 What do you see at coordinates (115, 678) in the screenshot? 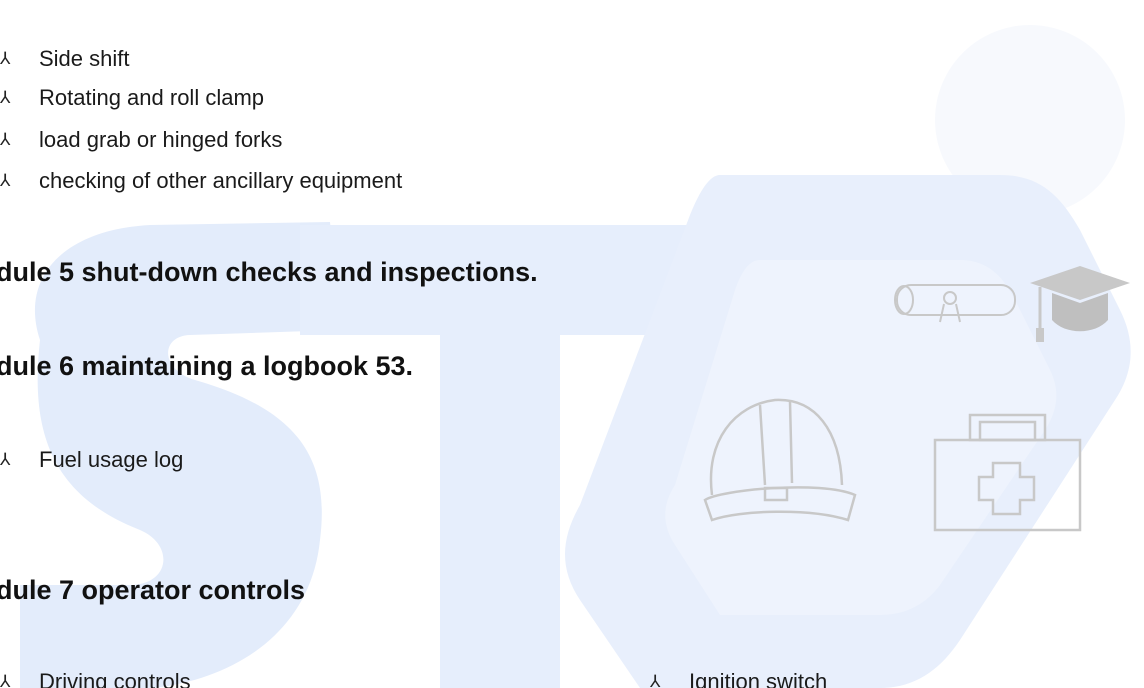
I see `list-item-text: Driving controls` at bounding box center [115, 678].